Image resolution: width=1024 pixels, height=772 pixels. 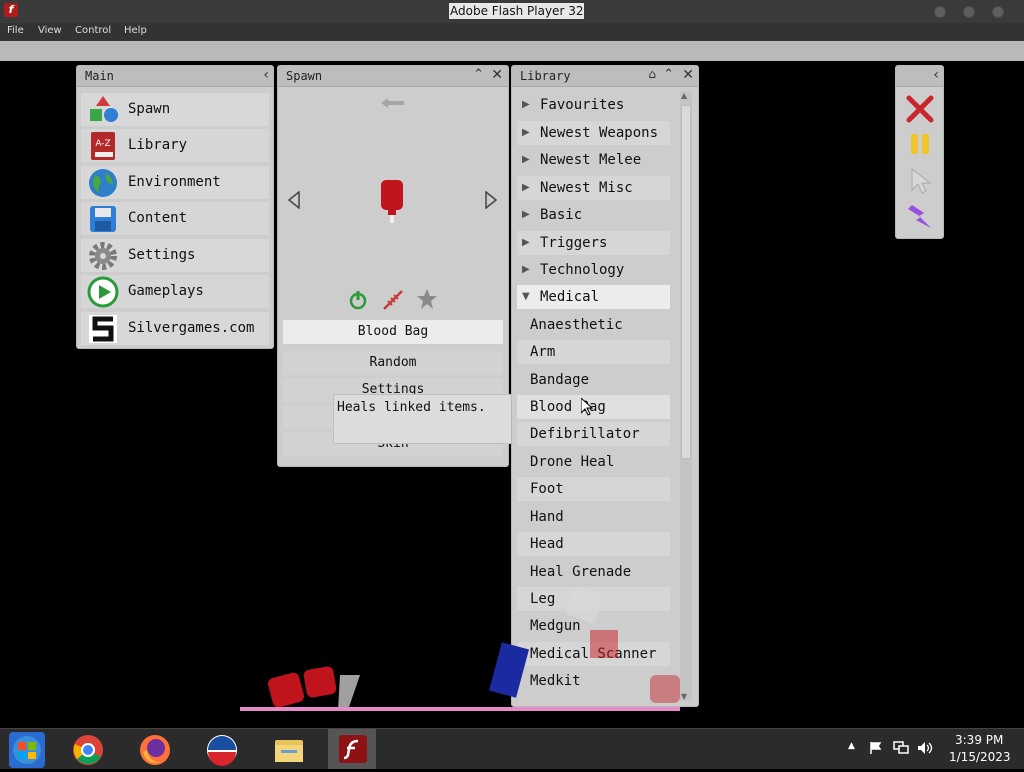 I want to click on library-item-hovered: Blood Bag, so click(x=593, y=407).